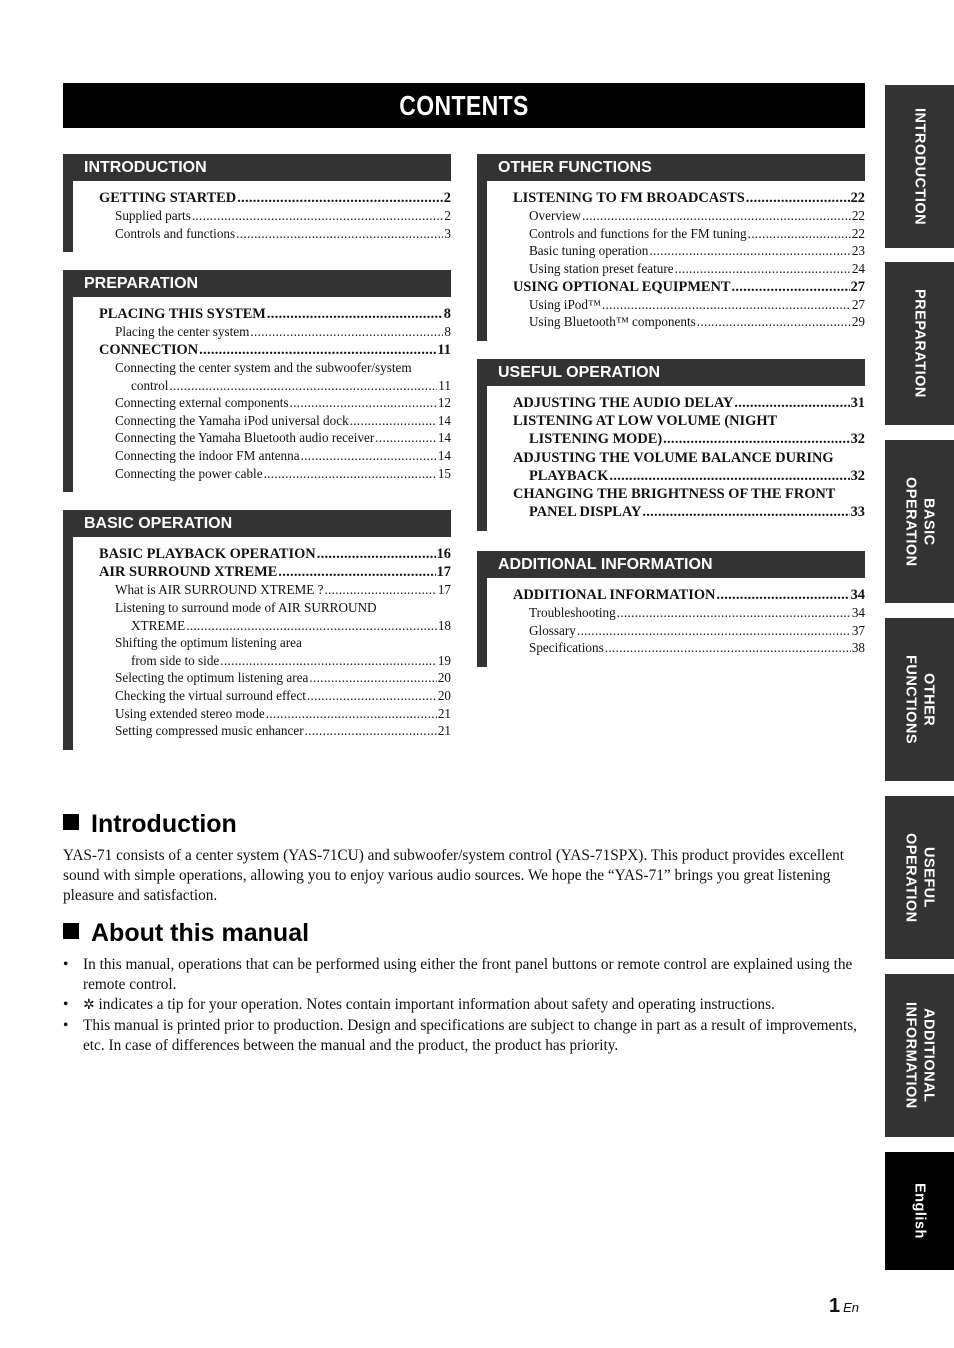  I want to click on side-tab-basic-operation: BASIC OPERATION, so click(919, 521).